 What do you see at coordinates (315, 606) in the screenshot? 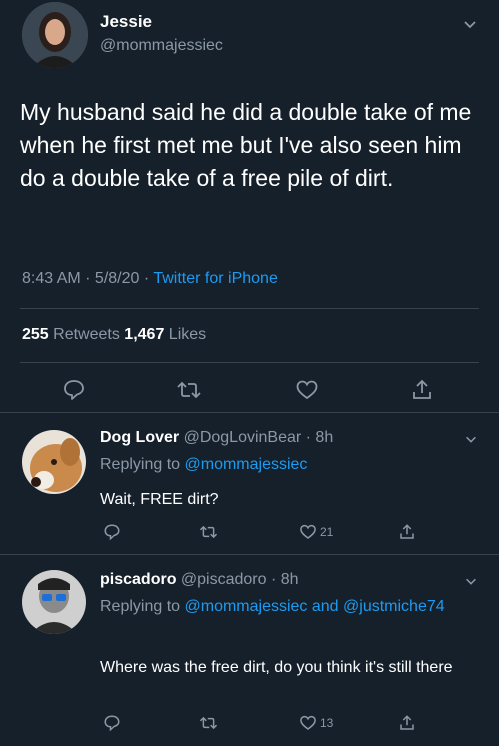
I see `replying-handle: @mommajessiec and @justmiche74` at bounding box center [315, 606].